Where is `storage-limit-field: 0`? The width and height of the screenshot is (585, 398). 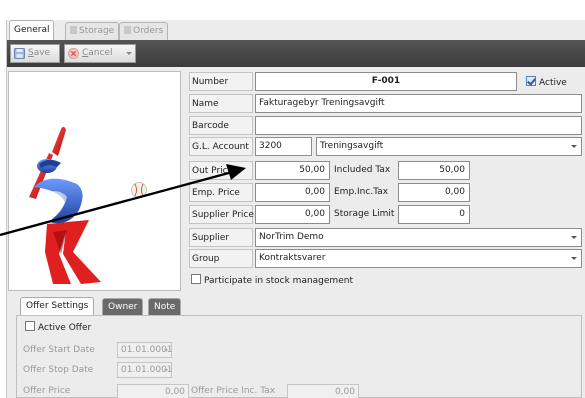 storage-limit-field: 0 is located at coordinates (434, 214).